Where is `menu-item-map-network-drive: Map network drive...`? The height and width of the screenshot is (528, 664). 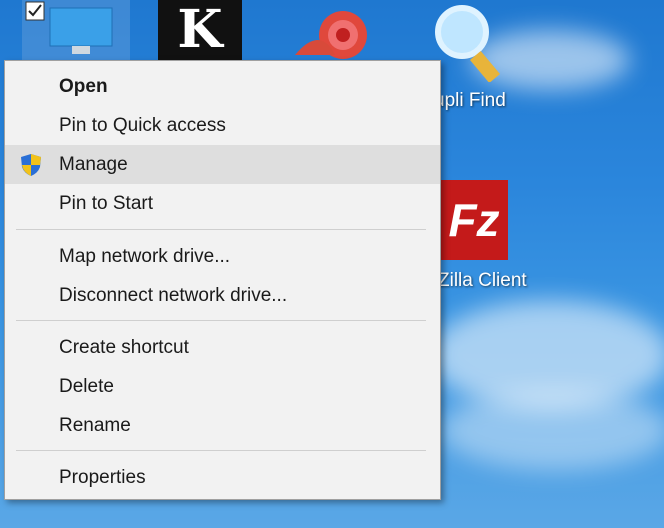
menu-item-map-network-drive: Map network drive... is located at coordinates (222, 256).